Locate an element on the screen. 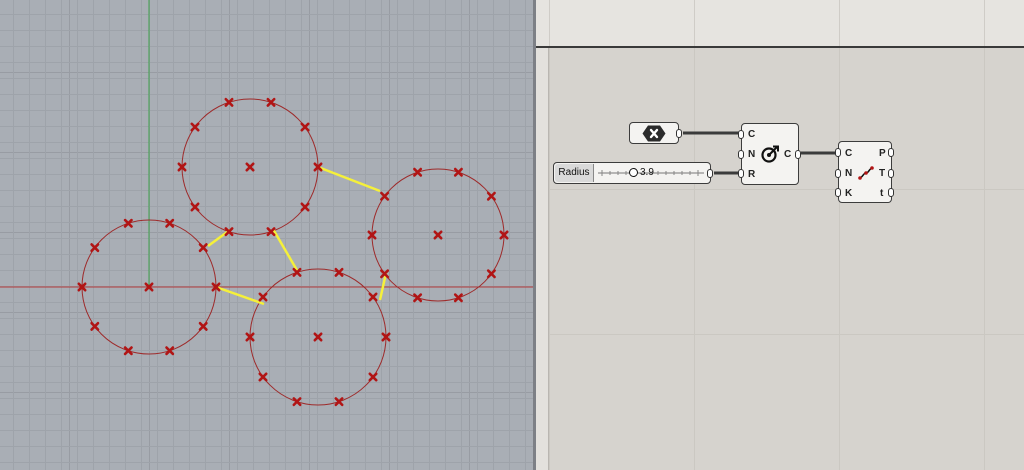 This screenshot has height=470, width=1024. output-label-p: P is located at coordinates (882, 153).